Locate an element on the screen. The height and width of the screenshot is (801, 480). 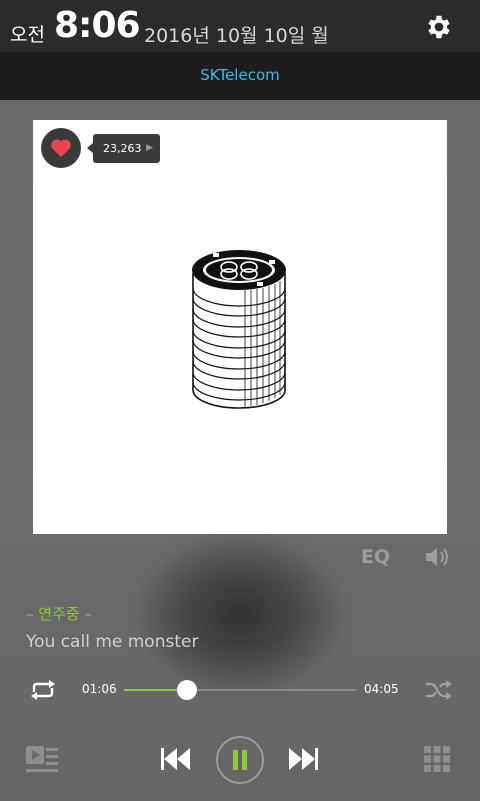
carrier-label: SKTelecom is located at coordinates (240, 75).